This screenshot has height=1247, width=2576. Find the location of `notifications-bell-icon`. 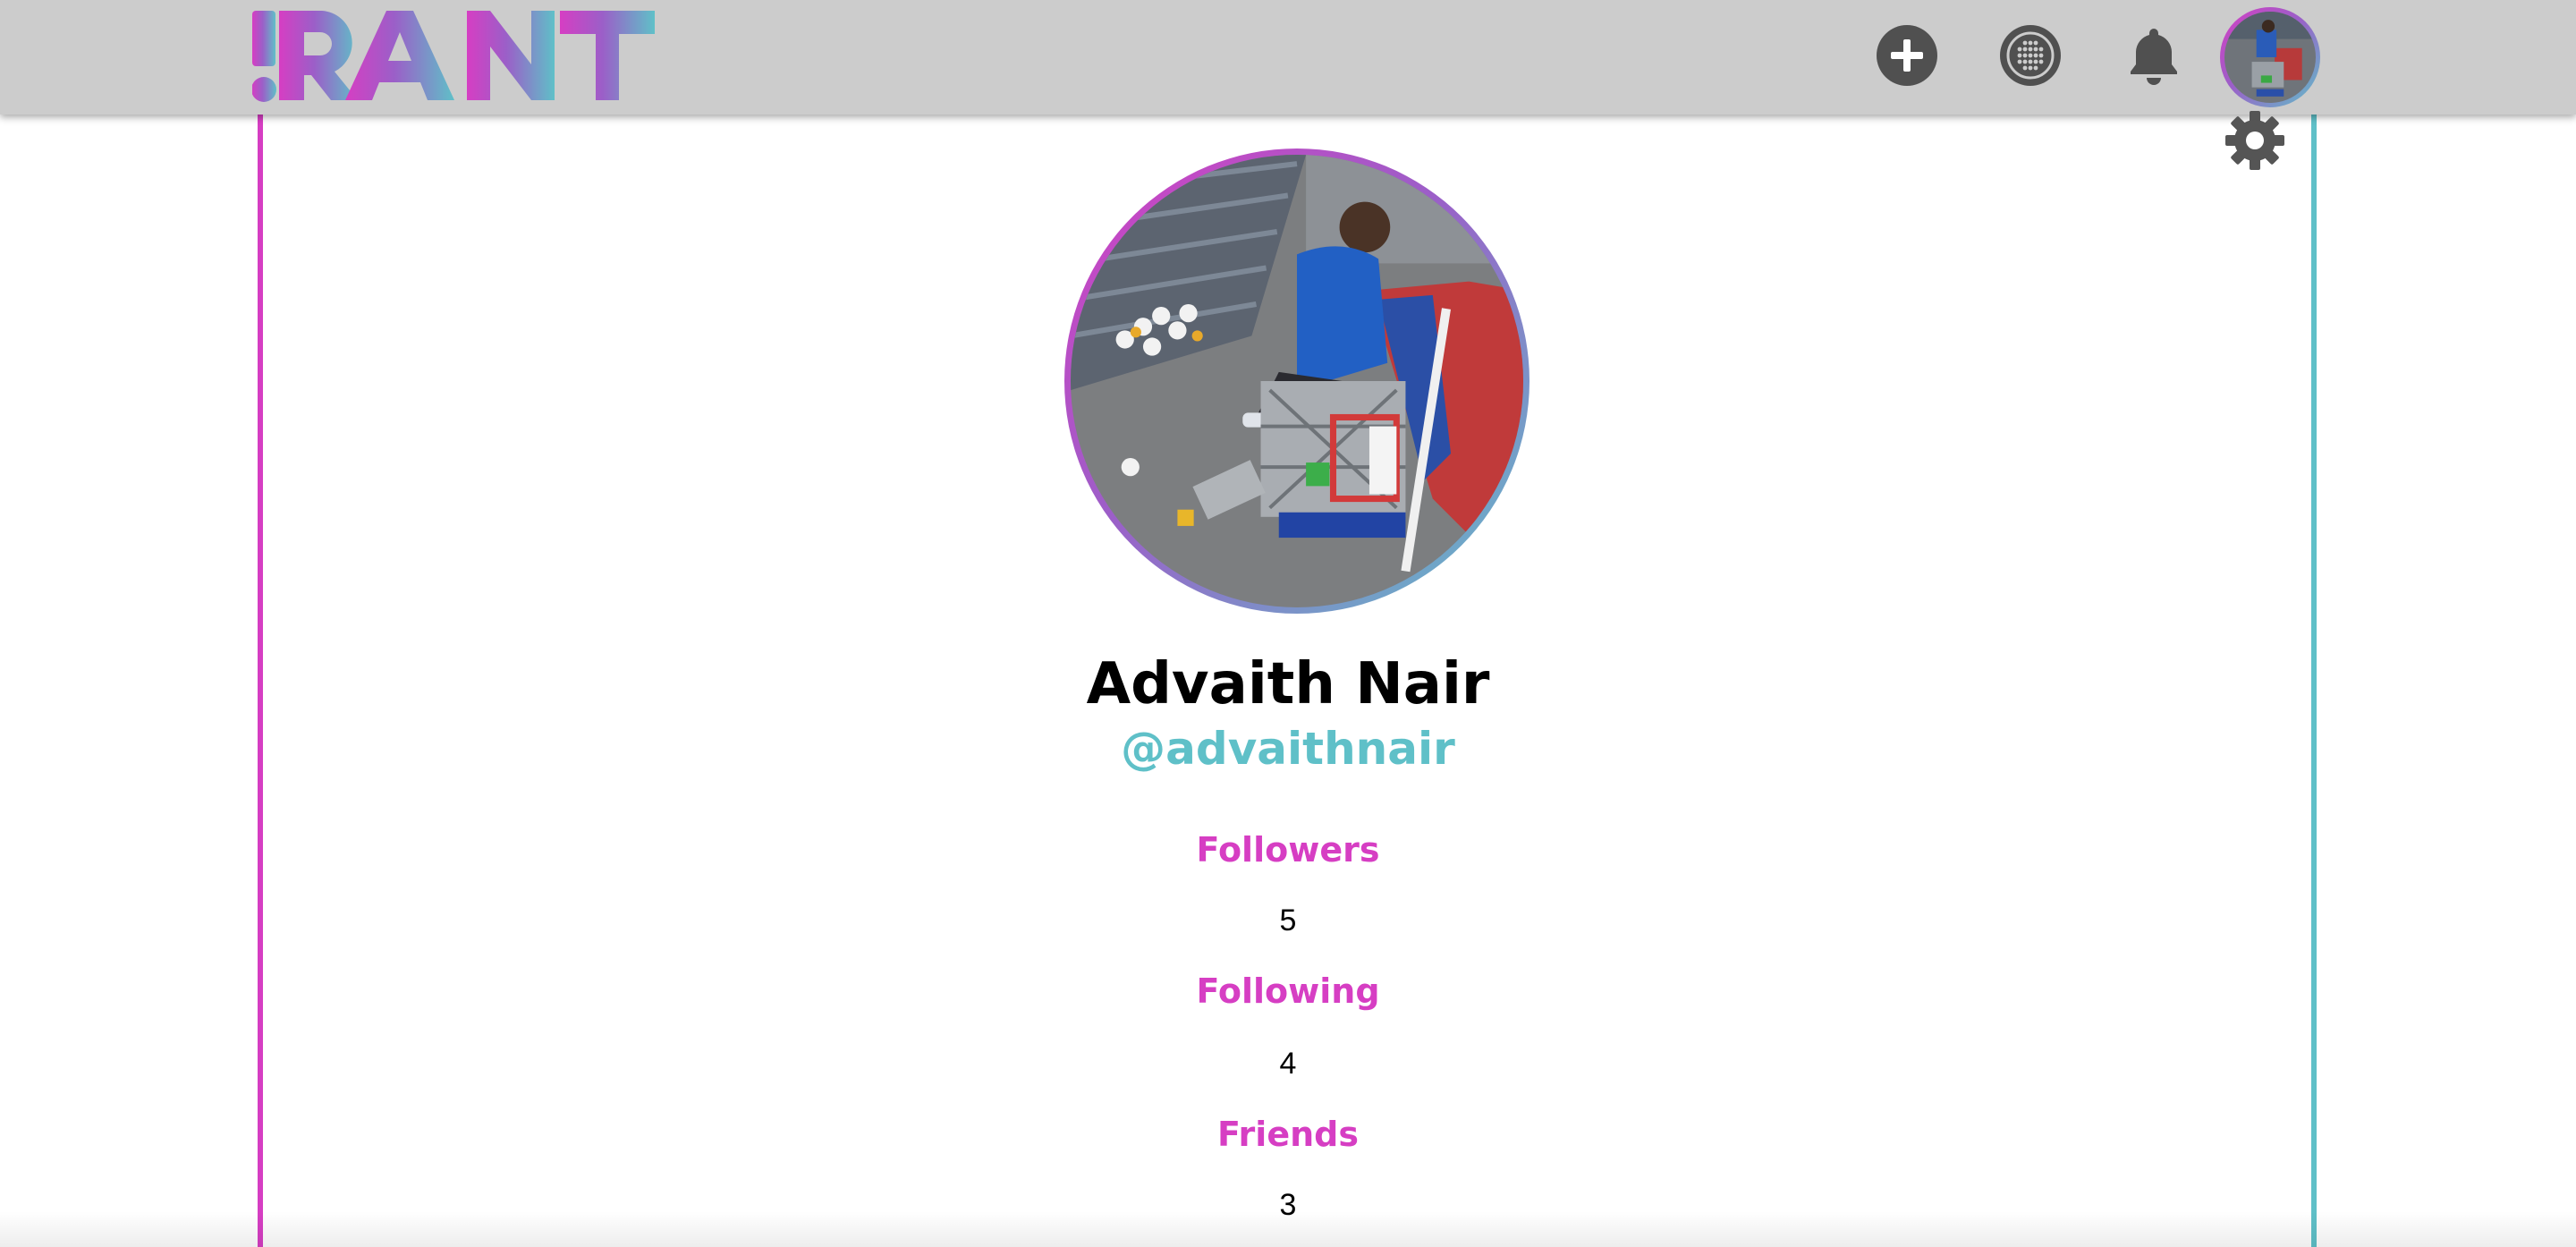

notifications-bell-icon is located at coordinates (2153, 55).